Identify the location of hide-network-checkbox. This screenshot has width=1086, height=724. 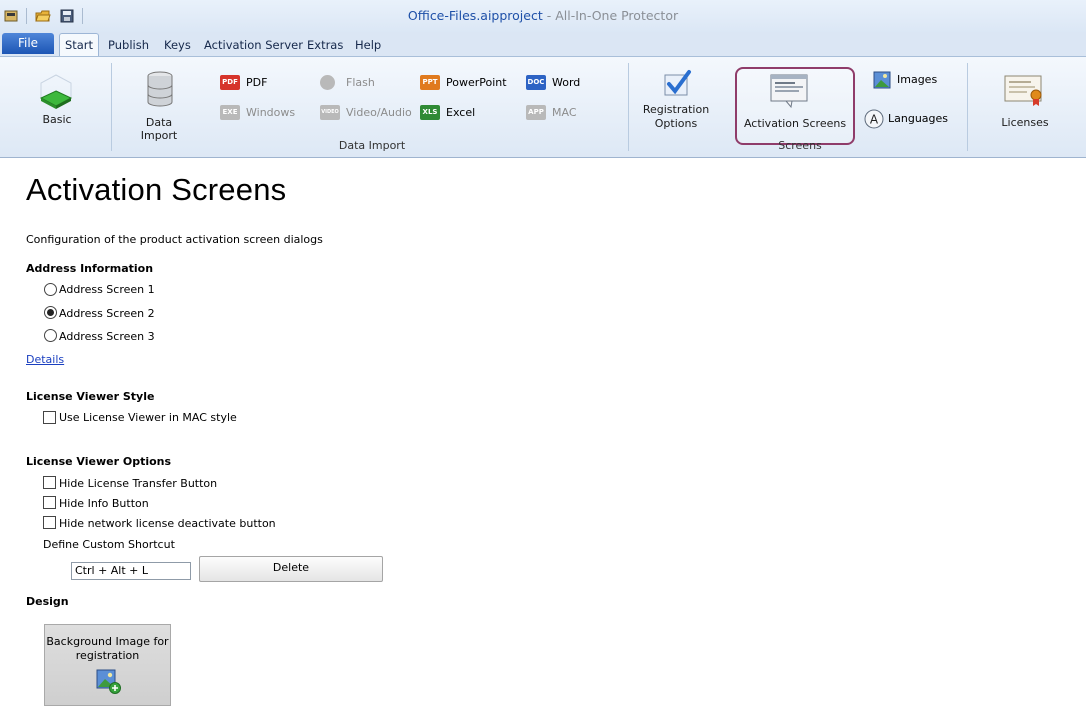
(49, 522).